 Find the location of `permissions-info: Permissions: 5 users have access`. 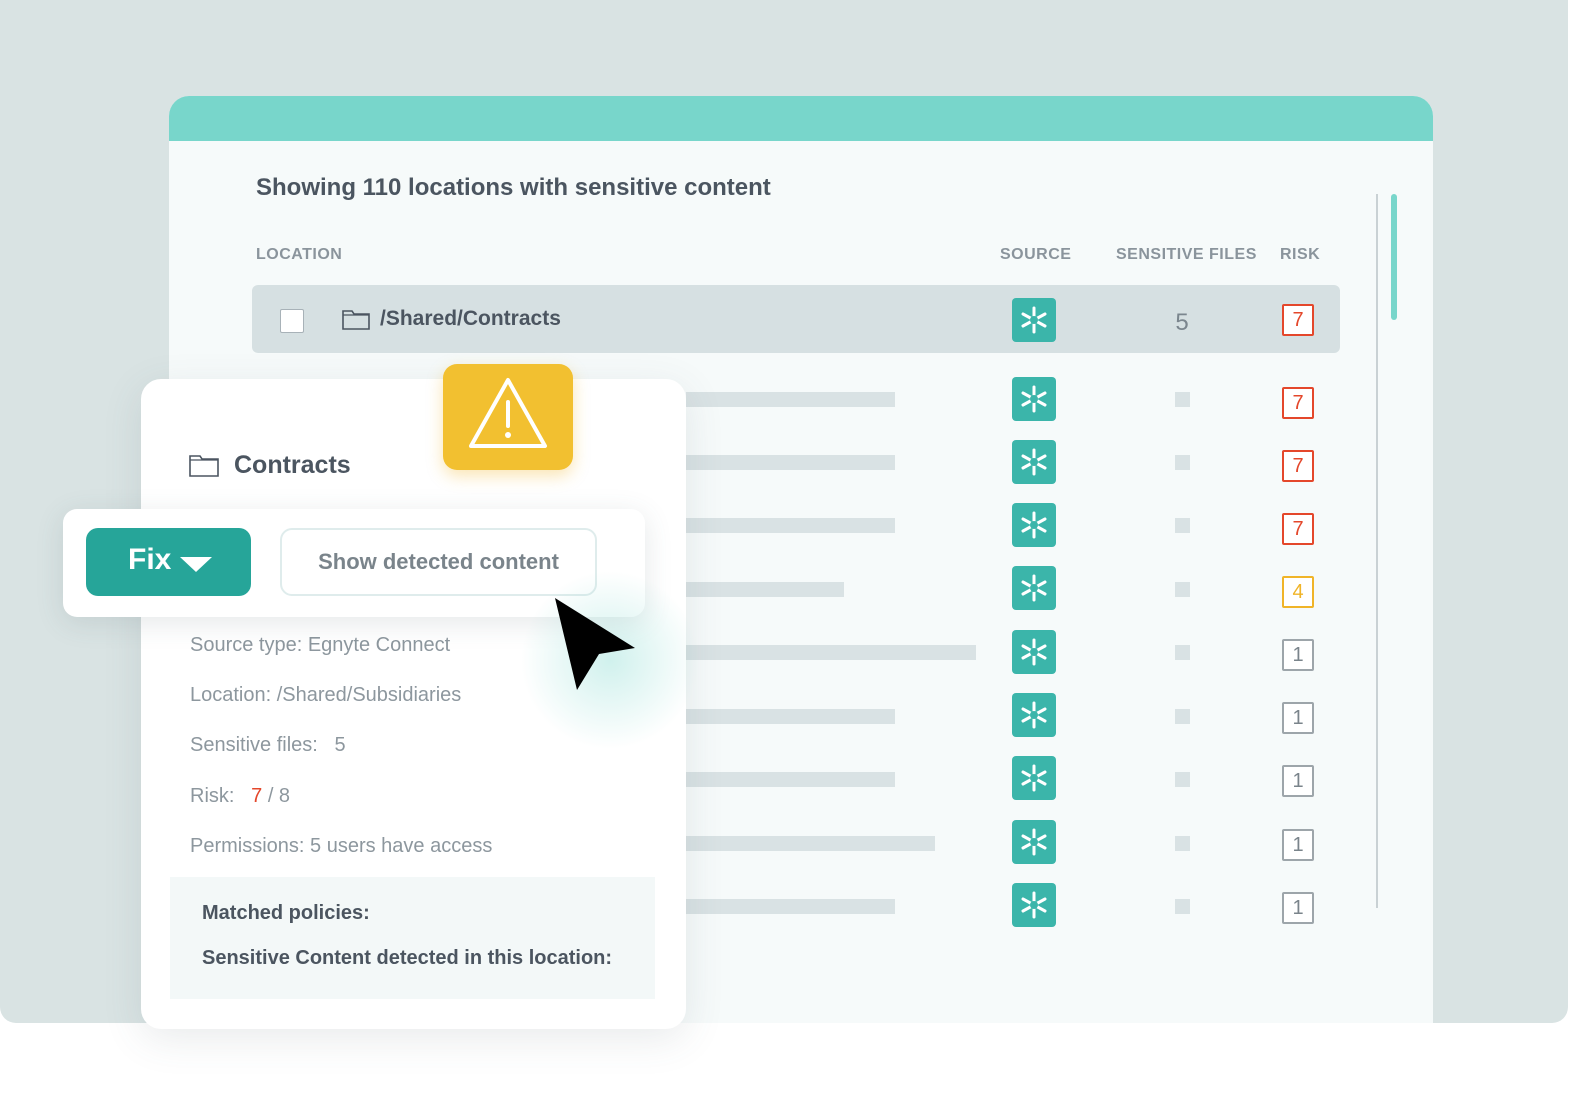

permissions-info: Permissions: 5 users have access is located at coordinates (341, 846).